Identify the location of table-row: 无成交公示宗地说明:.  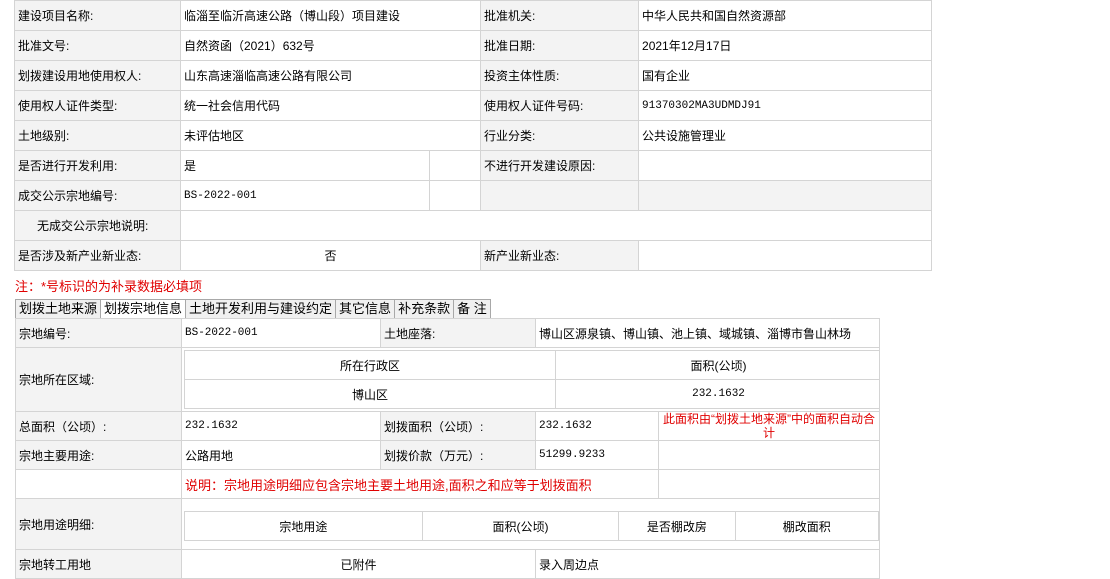
(473, 225).